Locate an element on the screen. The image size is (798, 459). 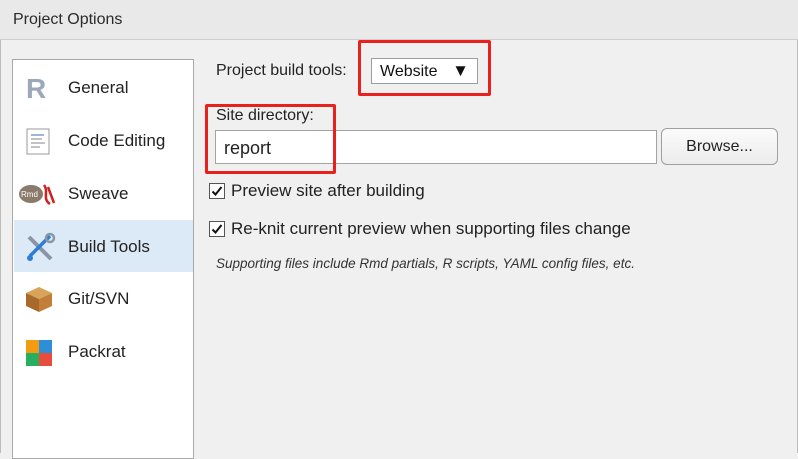
code-document-icon is located at coordinates (39, 141).